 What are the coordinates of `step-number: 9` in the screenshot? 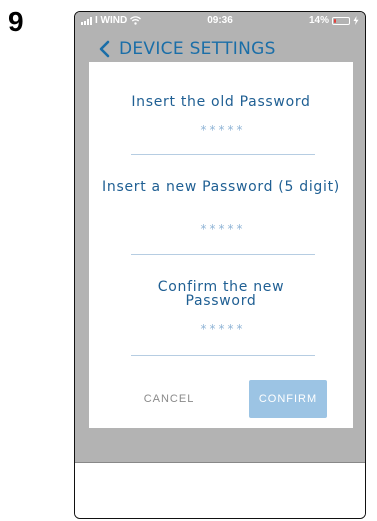 It's located at (16, 21).